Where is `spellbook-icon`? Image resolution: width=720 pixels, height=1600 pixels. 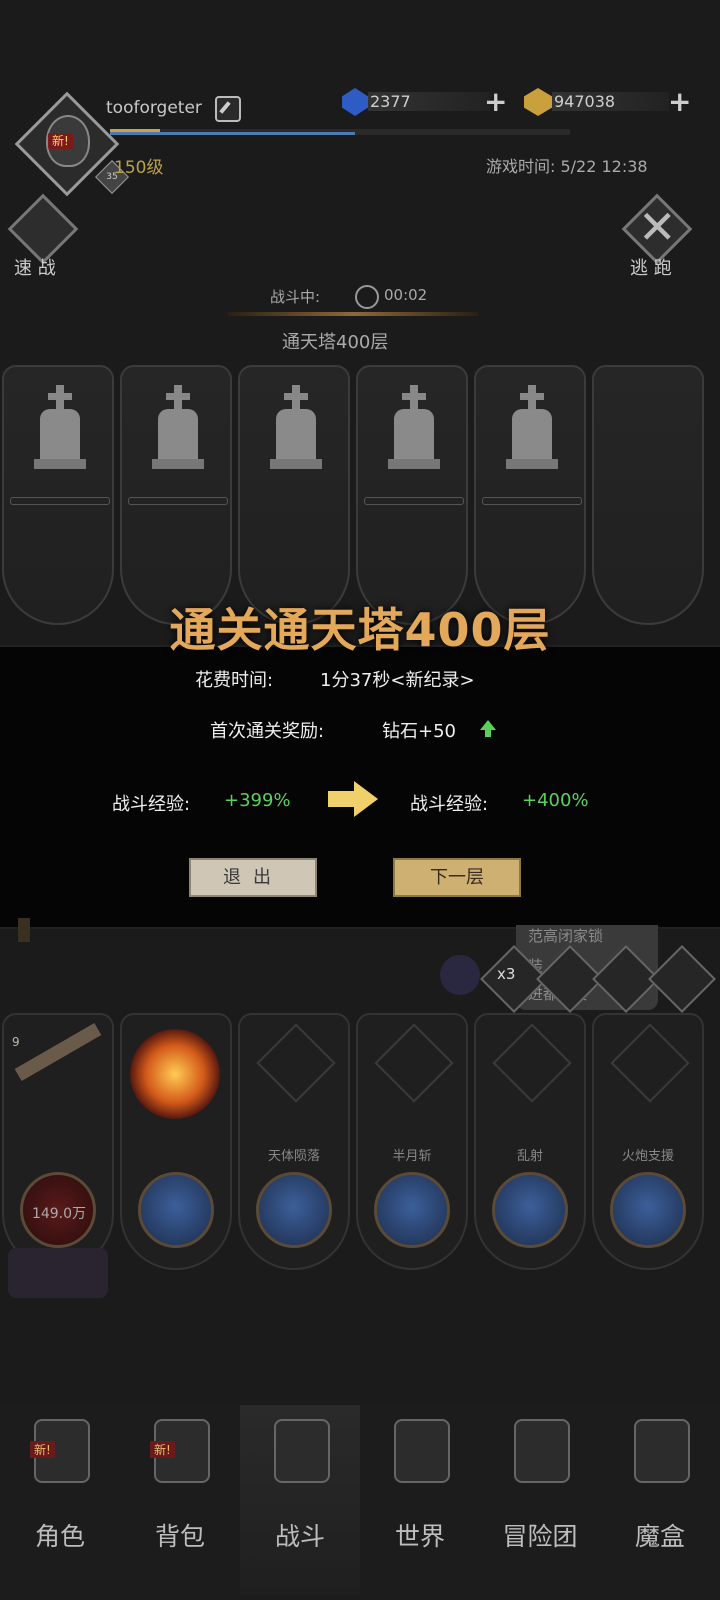 spellbook-icon is located at coordinates (58, 1273).